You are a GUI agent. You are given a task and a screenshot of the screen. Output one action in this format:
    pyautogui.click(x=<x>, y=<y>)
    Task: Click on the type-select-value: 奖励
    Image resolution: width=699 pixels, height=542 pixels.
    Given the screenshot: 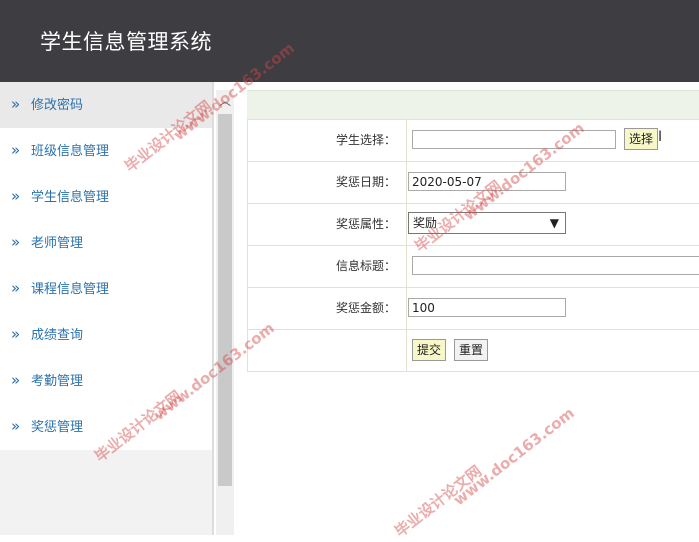 What is the action you would take?
    pyautogui.click(x=425, y=223)
    